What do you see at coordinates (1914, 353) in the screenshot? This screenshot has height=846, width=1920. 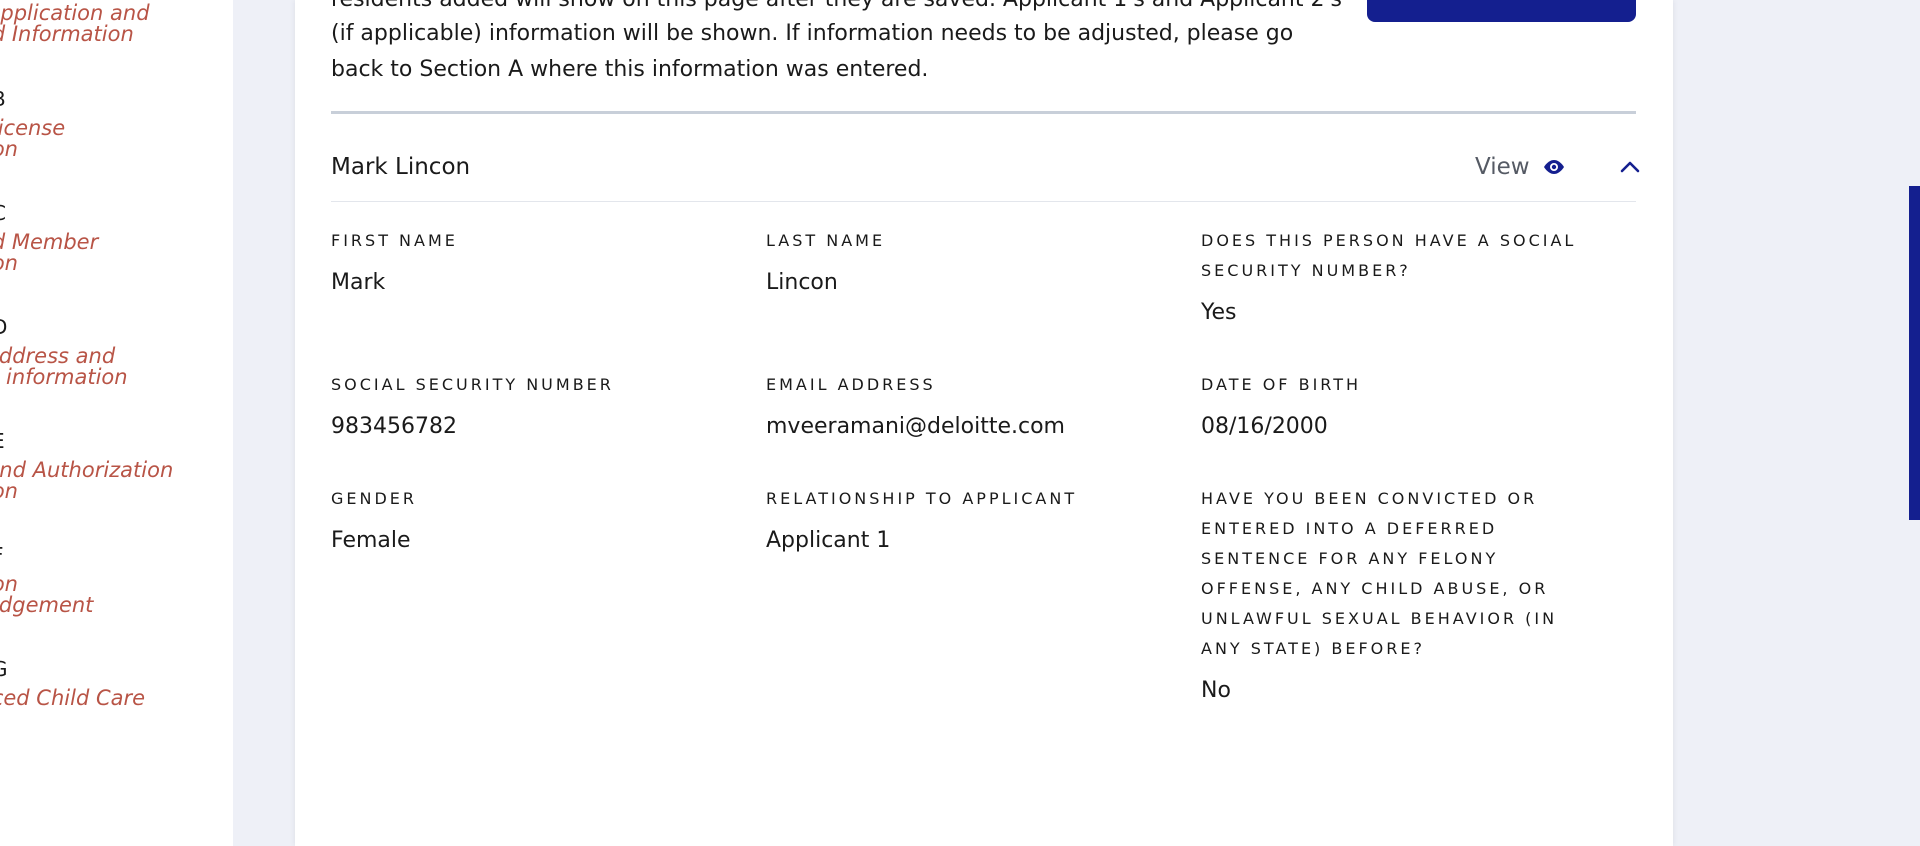 I see `scrollbar-thumb` at bounding box center [1914, 353].